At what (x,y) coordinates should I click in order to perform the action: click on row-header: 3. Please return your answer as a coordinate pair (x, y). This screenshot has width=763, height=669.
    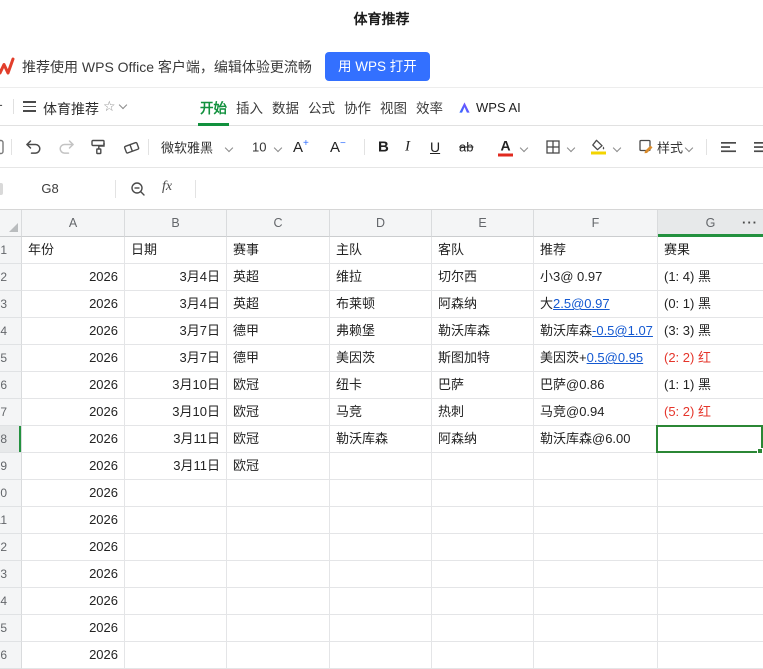
    Looking at the image, I should click on (11, 304).